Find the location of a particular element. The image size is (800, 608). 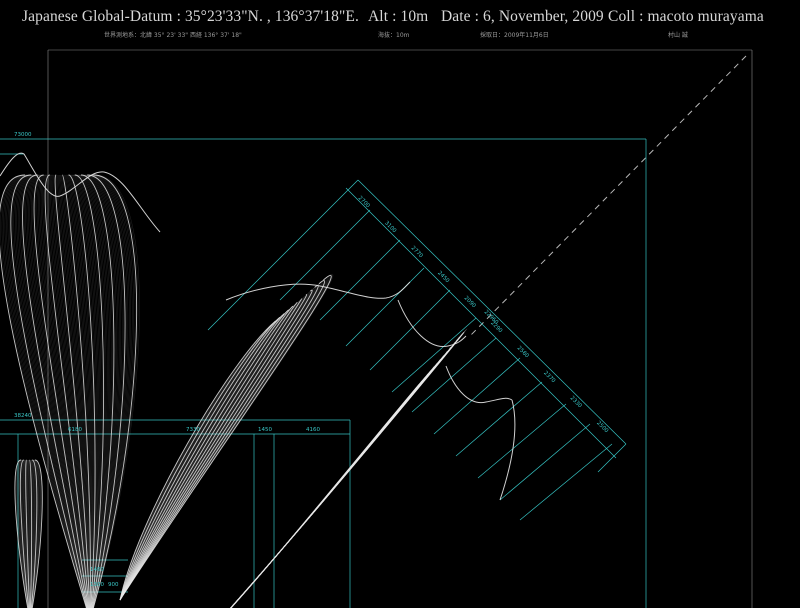

date-text: Date : 6, November, 2009 is located at coordinates (522, 16).